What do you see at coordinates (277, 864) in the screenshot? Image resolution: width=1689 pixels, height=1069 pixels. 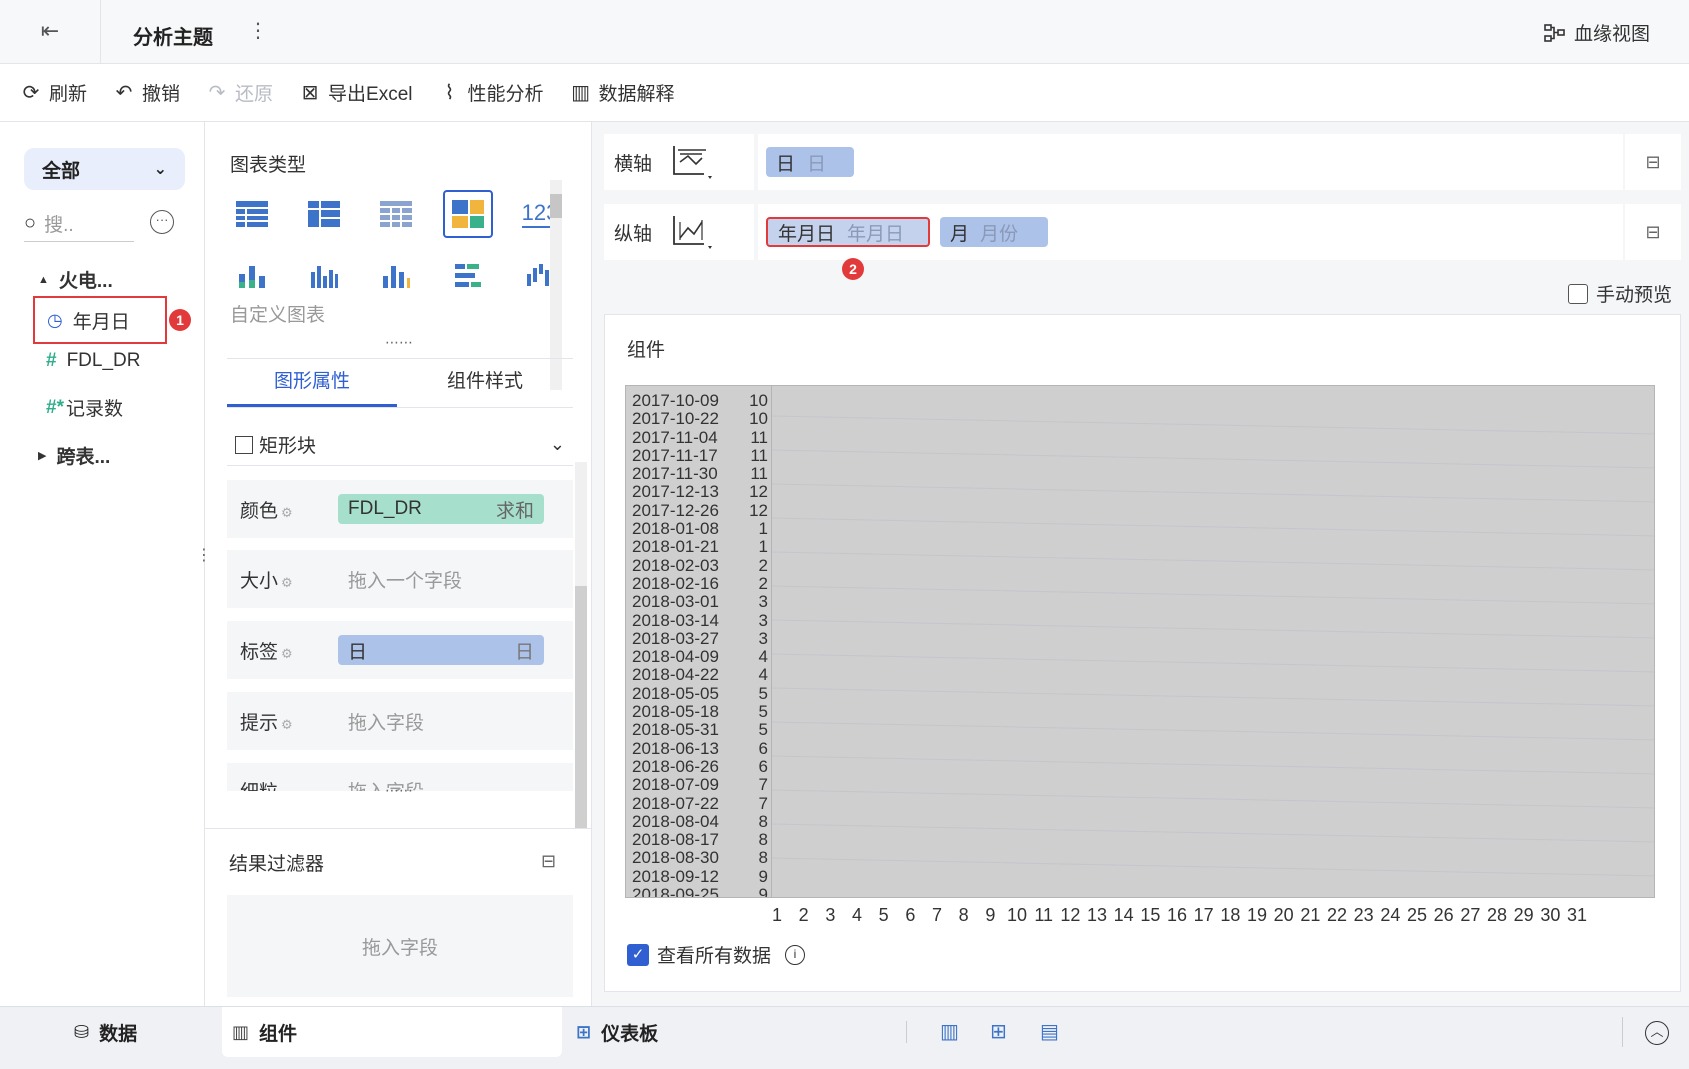 I see `filter-title: 结果过滤器` at bounding box center [277, 864].